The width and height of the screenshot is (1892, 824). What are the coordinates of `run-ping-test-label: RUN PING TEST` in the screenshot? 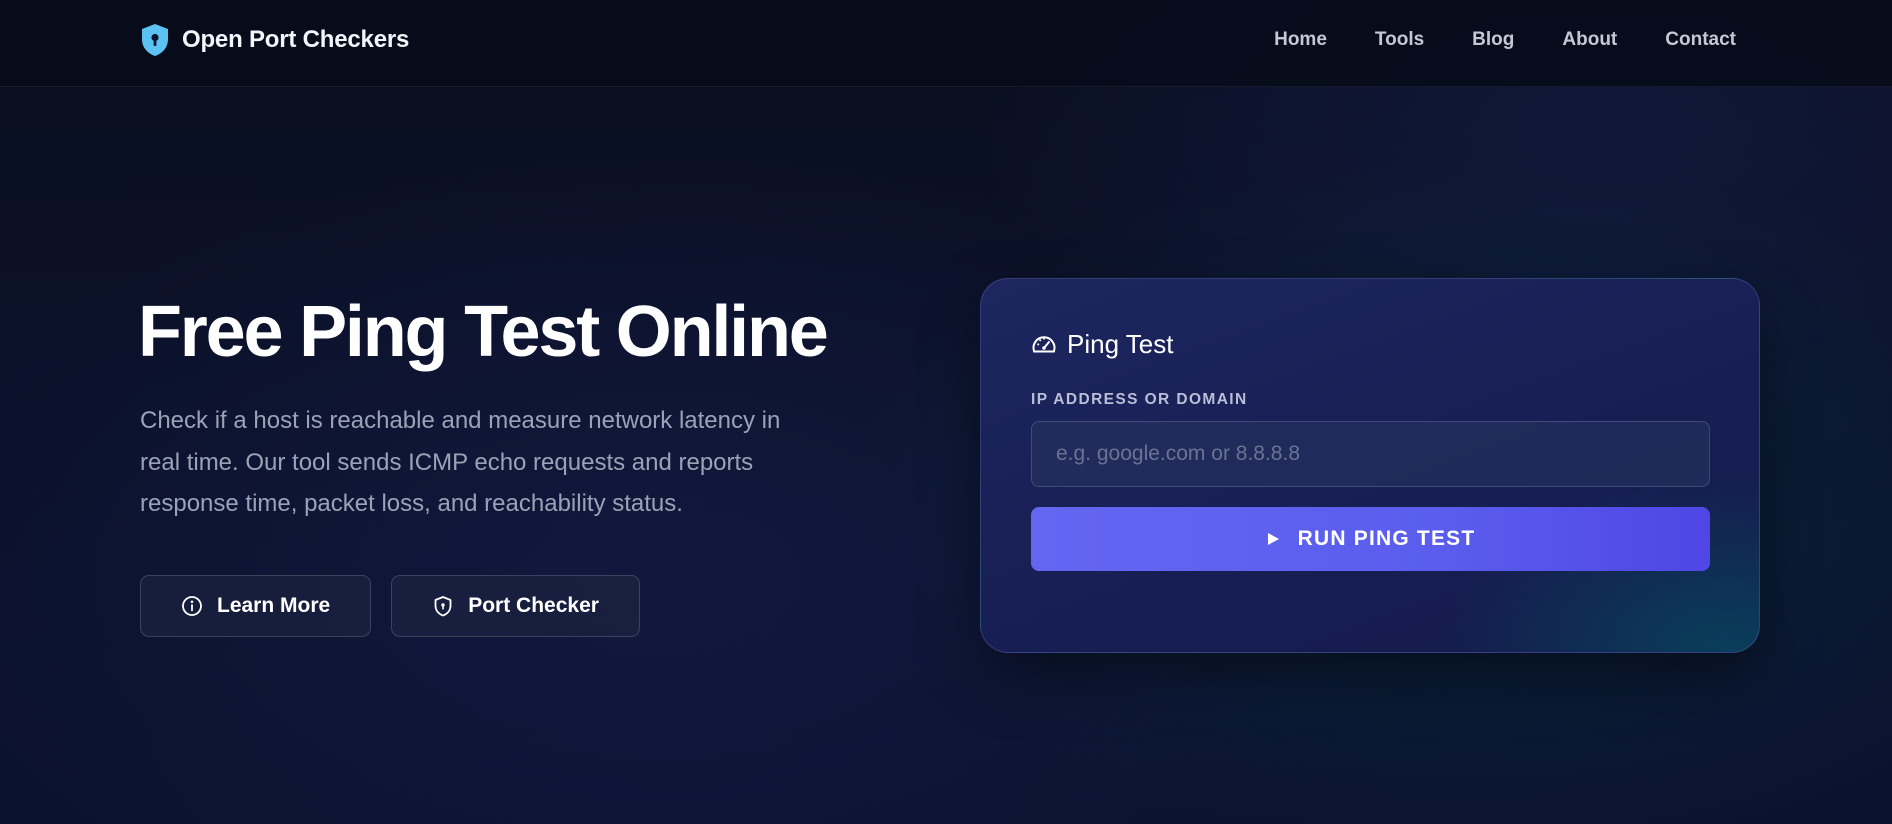 It's located at (1386, 538).